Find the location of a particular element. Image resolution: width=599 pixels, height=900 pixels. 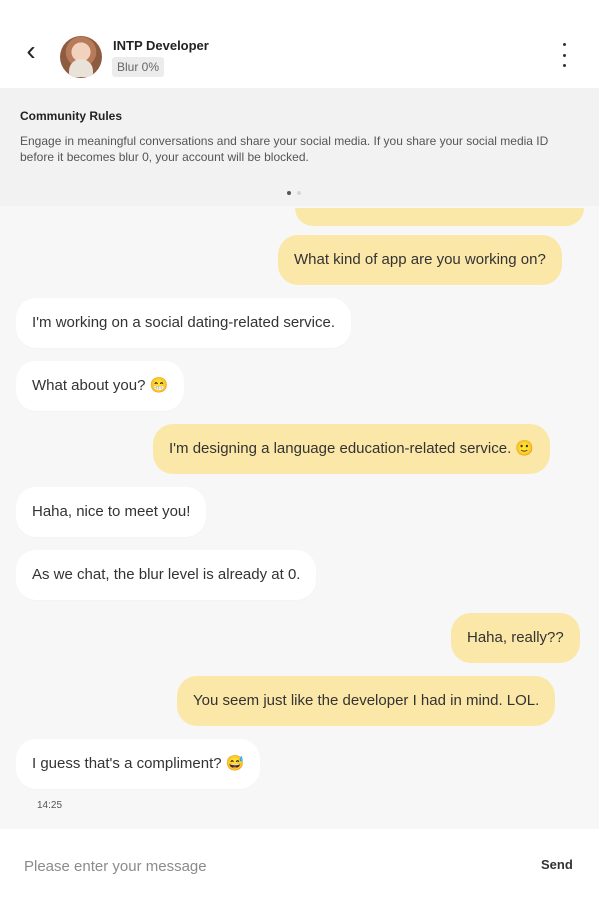

message-composer: Send is located at coordinates (299, 864).